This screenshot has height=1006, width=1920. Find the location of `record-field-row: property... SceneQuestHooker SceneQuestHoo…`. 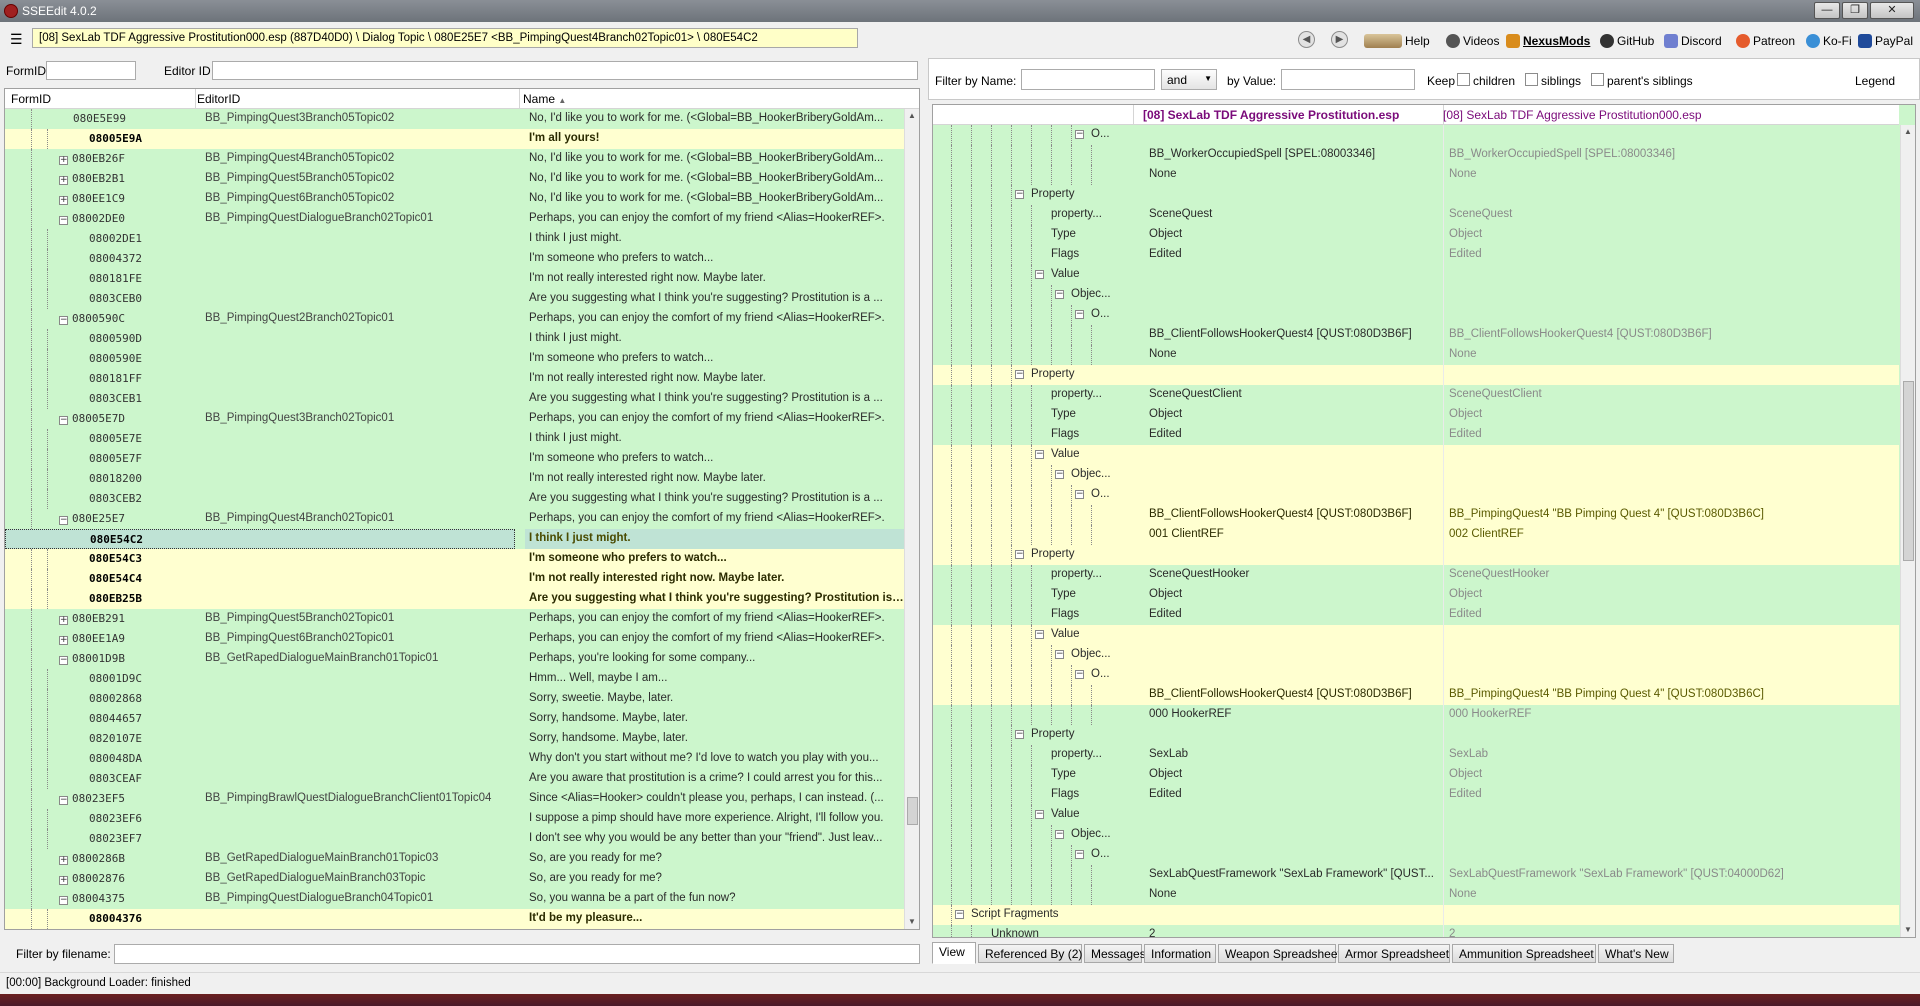

record-field-row: property... SceneQuestHooker SceneQuestHoo… is located at coordinates (1416, 575).